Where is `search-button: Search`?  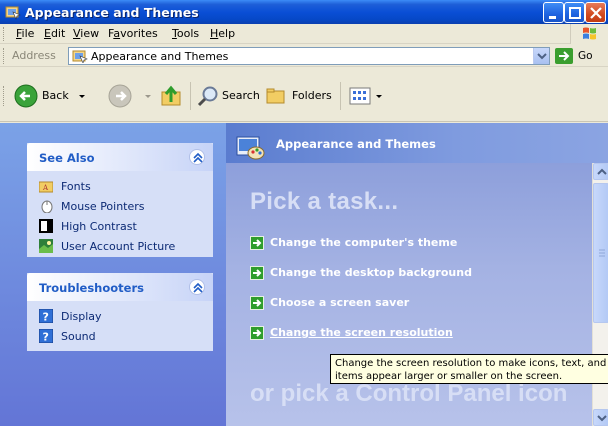 search-button: Search is located at coordinates (228, 96).